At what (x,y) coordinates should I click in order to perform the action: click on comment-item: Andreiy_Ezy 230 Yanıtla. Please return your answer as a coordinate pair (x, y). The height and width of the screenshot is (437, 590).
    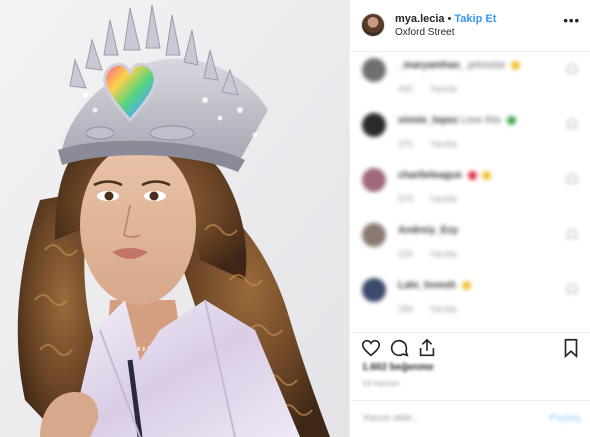
    Looking at the image, I should click on (470, 242).